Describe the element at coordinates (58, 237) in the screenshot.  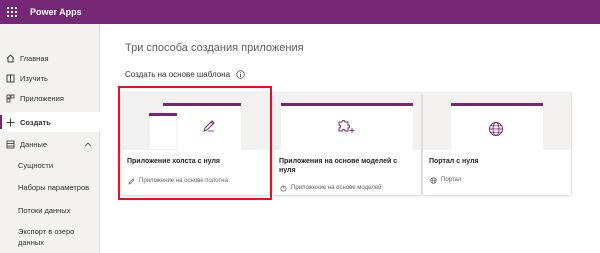
I see `sidebar-subitem-export-data-lake: Экспорт в озеро данных` at that location.